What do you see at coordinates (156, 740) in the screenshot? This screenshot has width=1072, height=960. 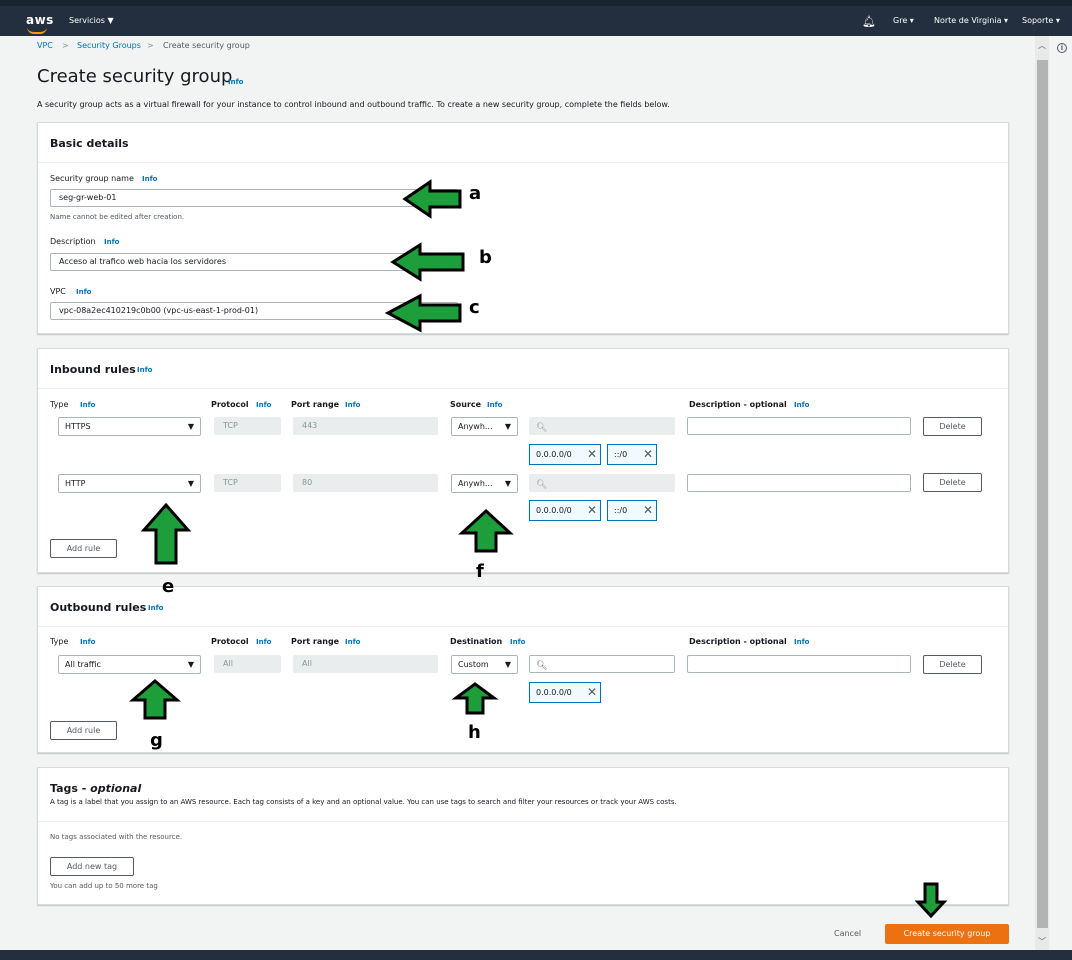 I see `annotation-label: g` at bounding box center [156, 740].